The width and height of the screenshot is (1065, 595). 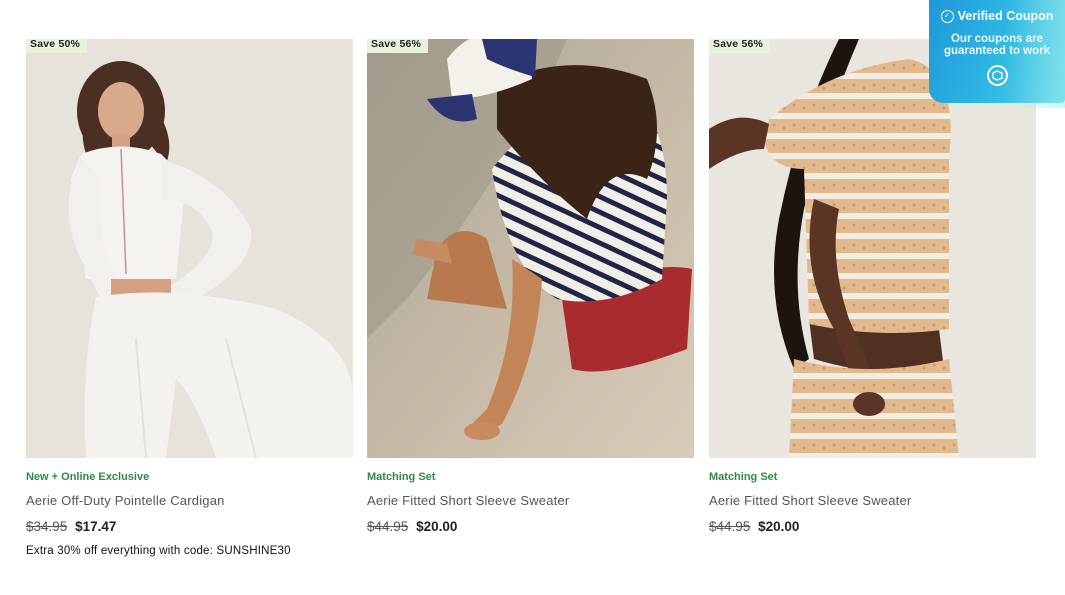 I want to click on original-price: $34.95, so click(x=47, y=526).